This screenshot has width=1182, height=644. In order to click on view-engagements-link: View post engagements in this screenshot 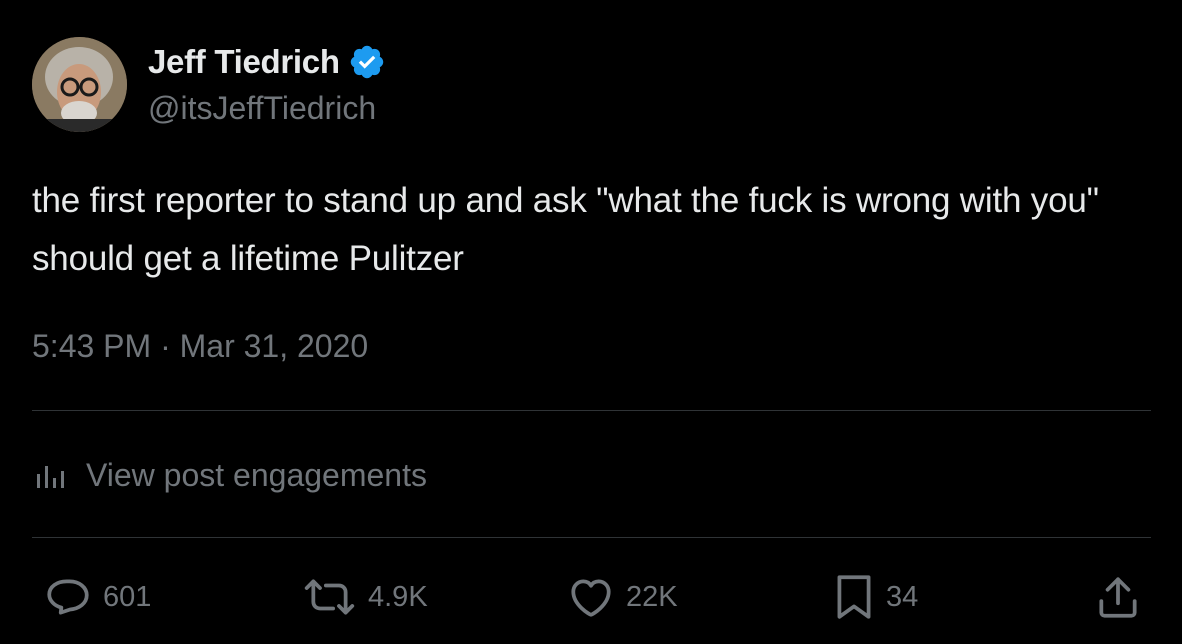, I will do `click(230, 475)`.